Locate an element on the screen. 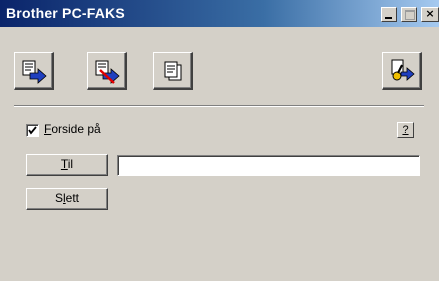  close-icon: × is located at coordinates (430, 13).